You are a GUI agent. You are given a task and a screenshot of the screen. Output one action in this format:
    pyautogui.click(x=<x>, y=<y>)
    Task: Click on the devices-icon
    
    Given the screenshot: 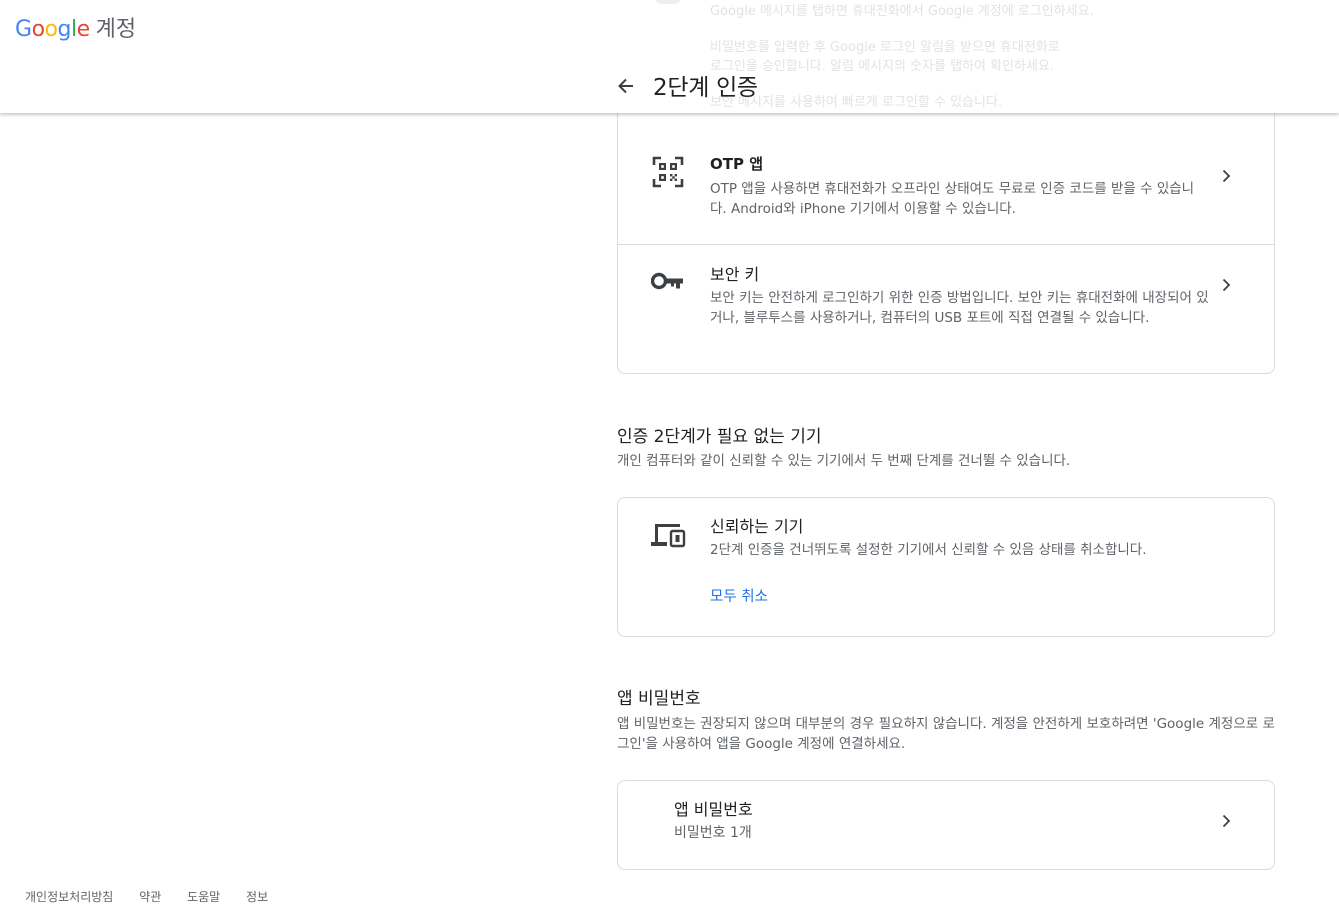 What is the action you would take?
    pyautogui.click(x=668, y=534)
    